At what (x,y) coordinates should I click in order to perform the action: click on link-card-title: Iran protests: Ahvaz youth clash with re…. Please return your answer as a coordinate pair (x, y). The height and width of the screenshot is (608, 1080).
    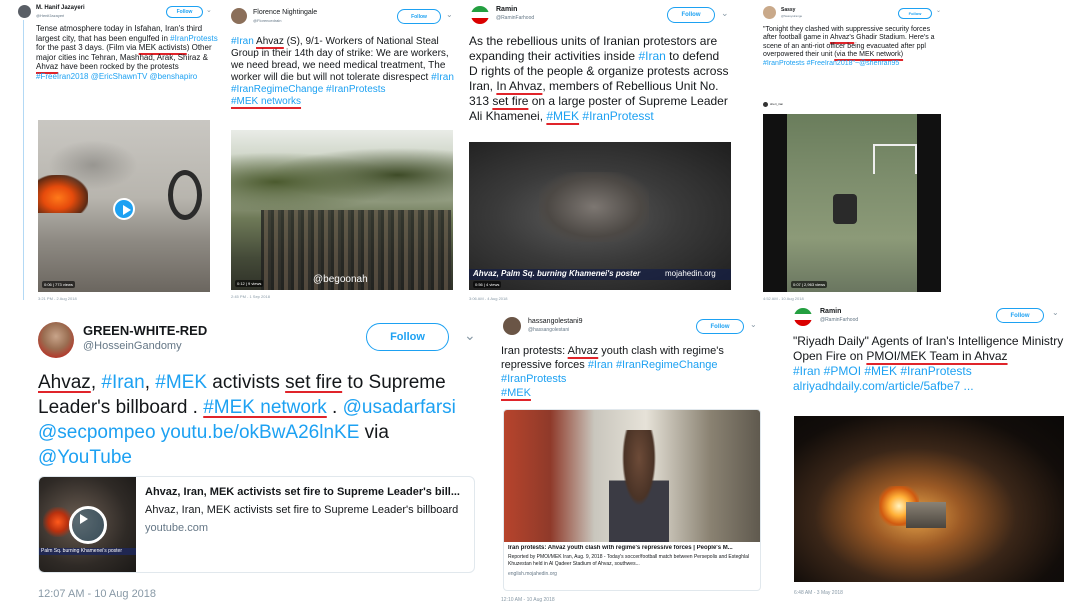
    Looking at the image, I should click on (620, 548).